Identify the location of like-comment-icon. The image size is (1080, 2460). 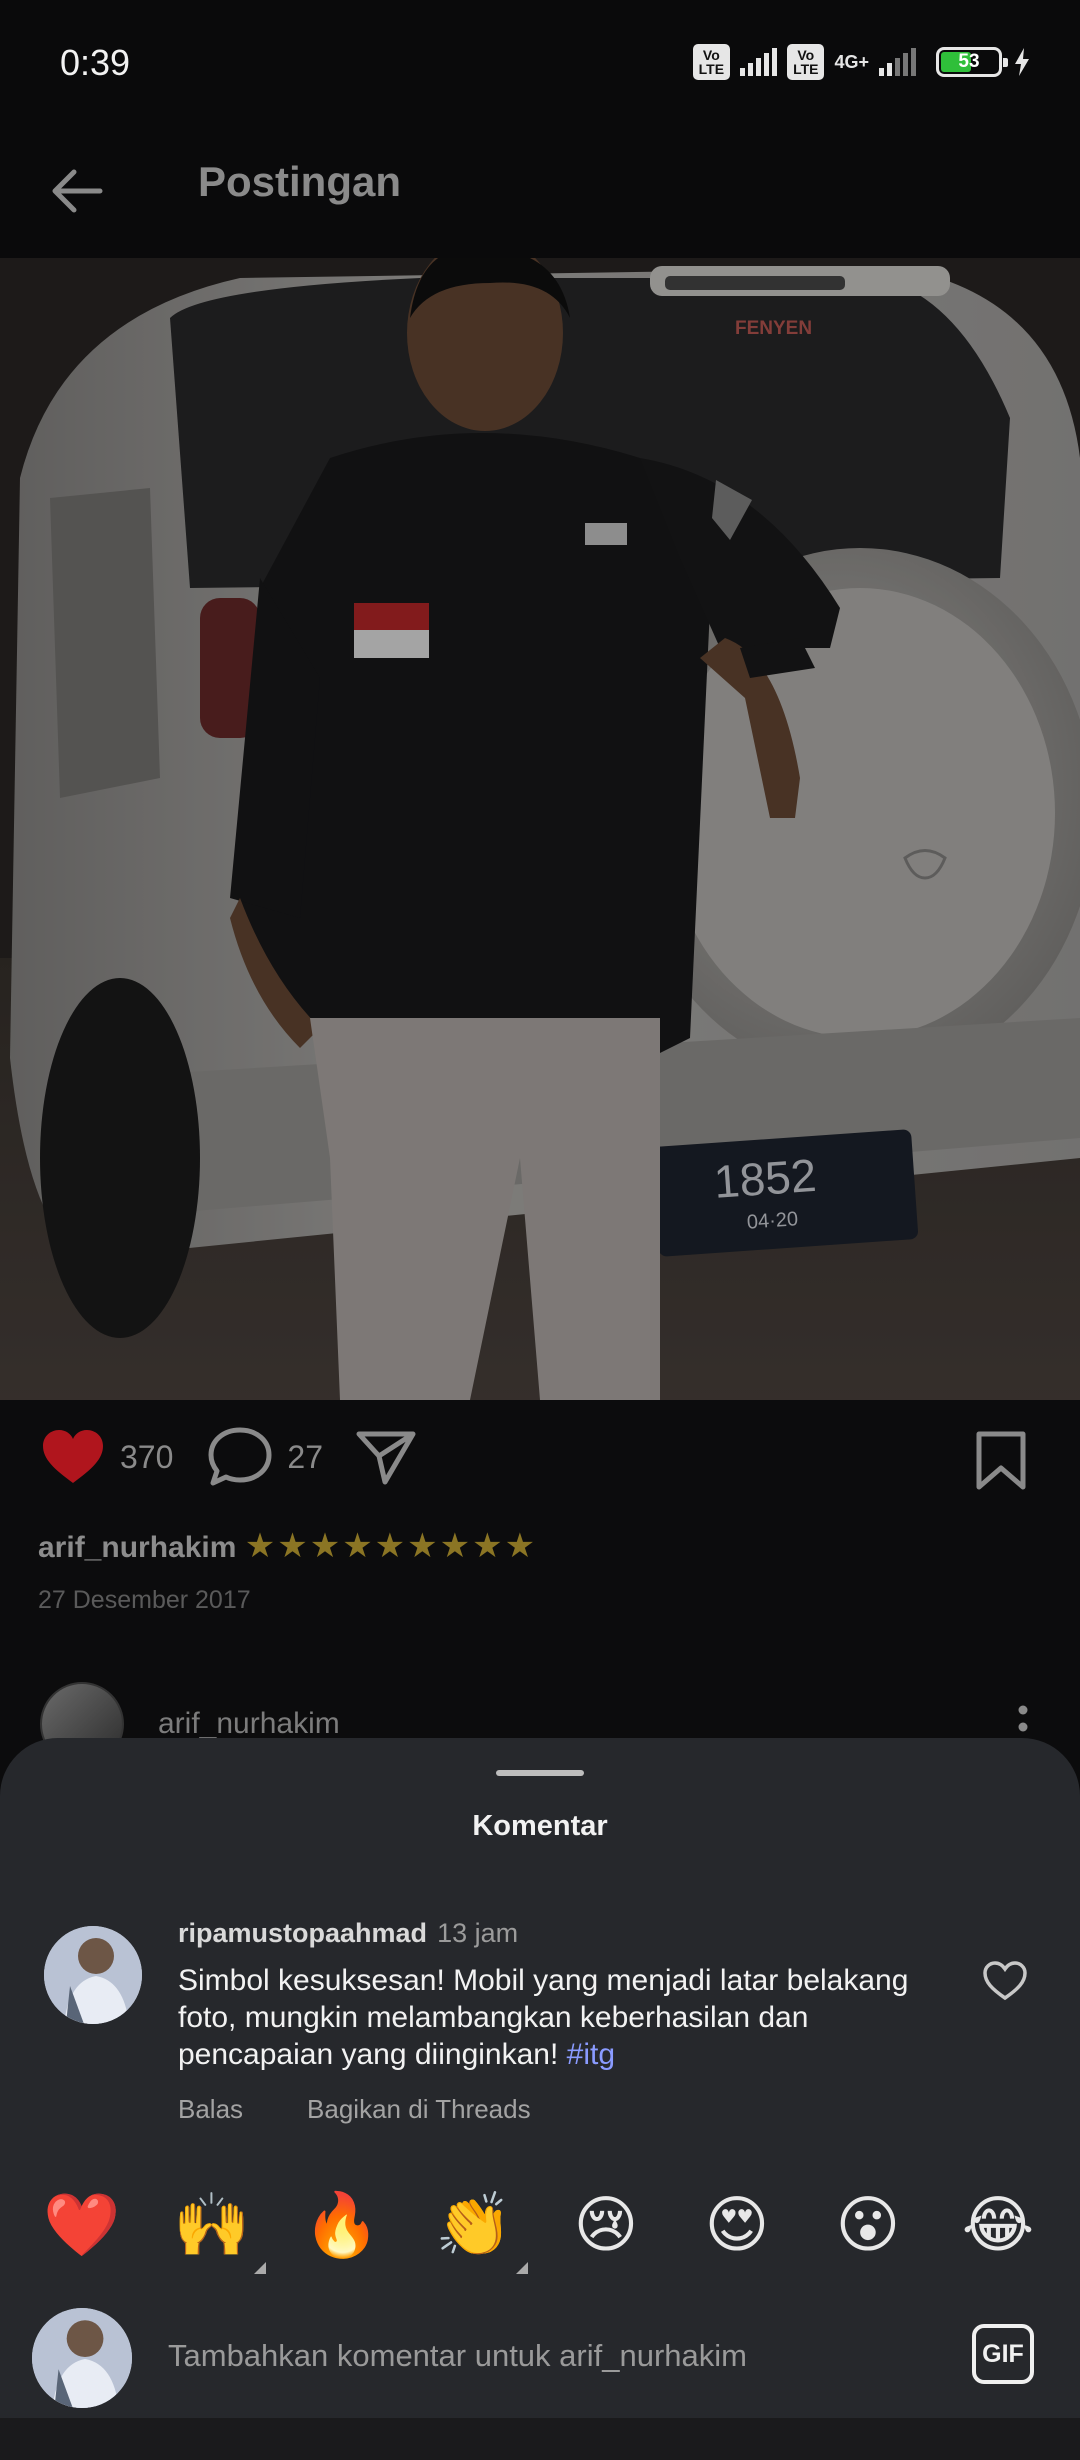
(1005, 1981).